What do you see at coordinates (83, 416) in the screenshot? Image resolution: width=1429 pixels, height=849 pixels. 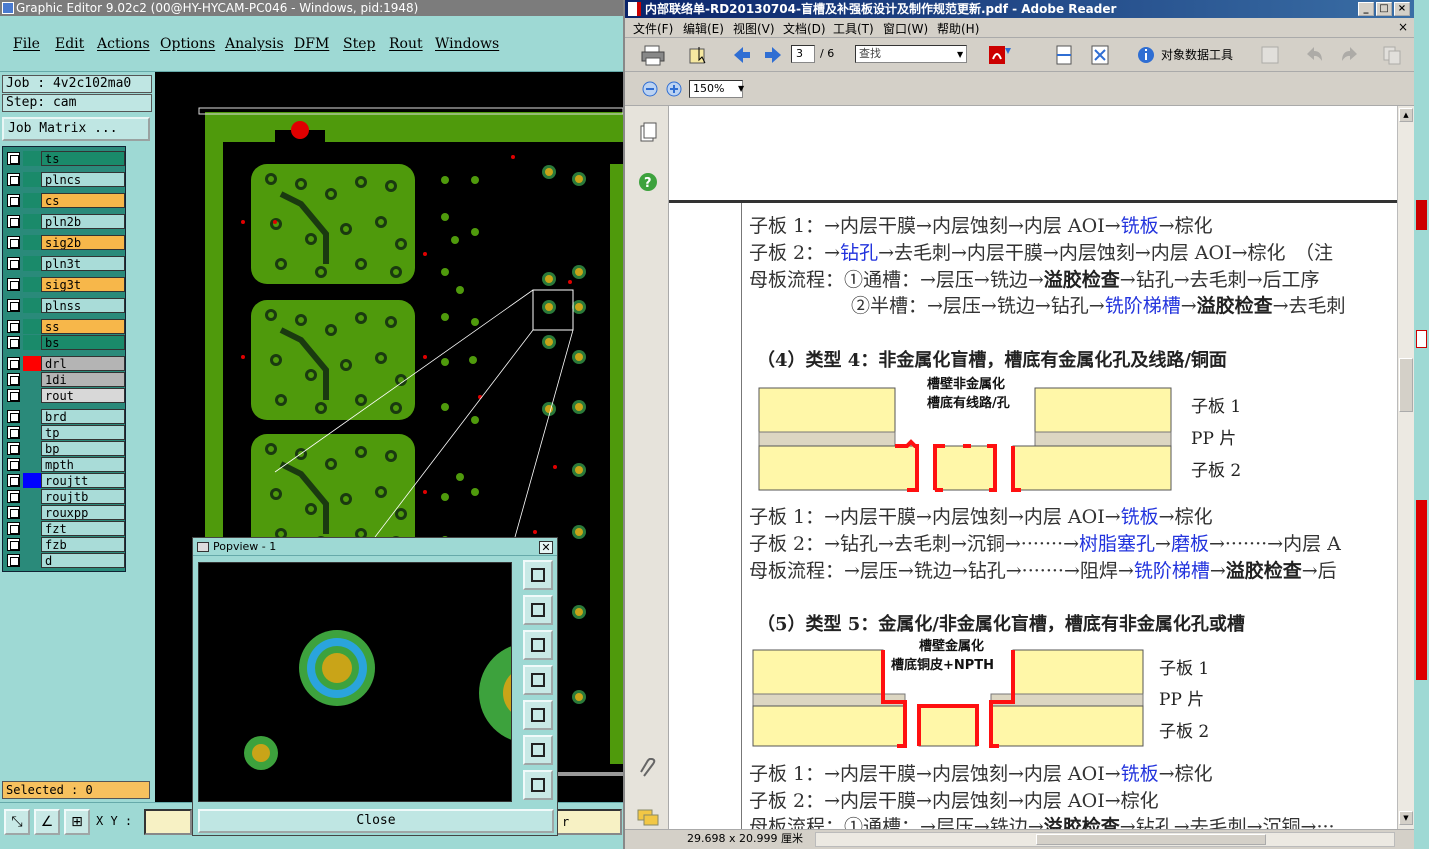 I see `layer-name: brd` at bounding box center [83, 416].